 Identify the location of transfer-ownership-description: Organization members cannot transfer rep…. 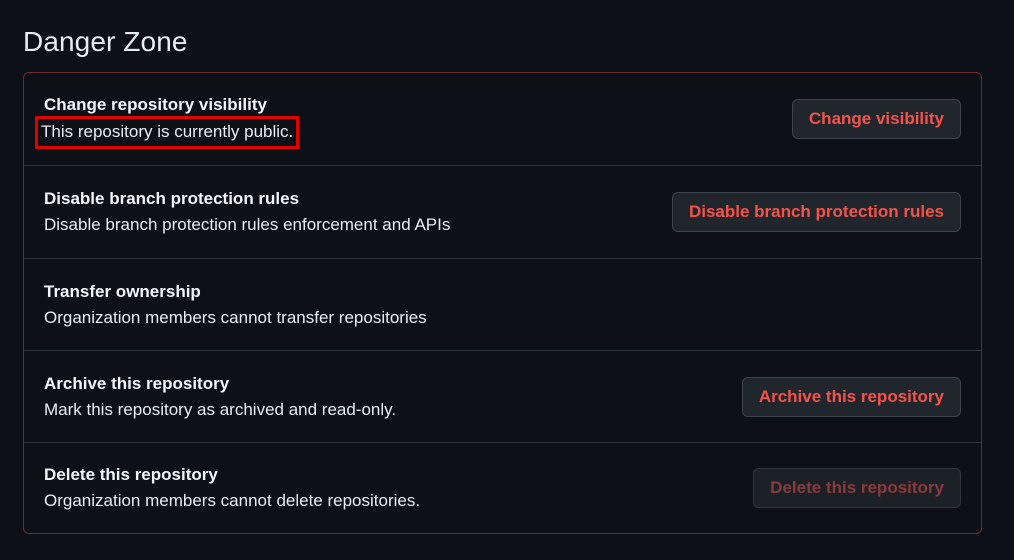
(235, 317).